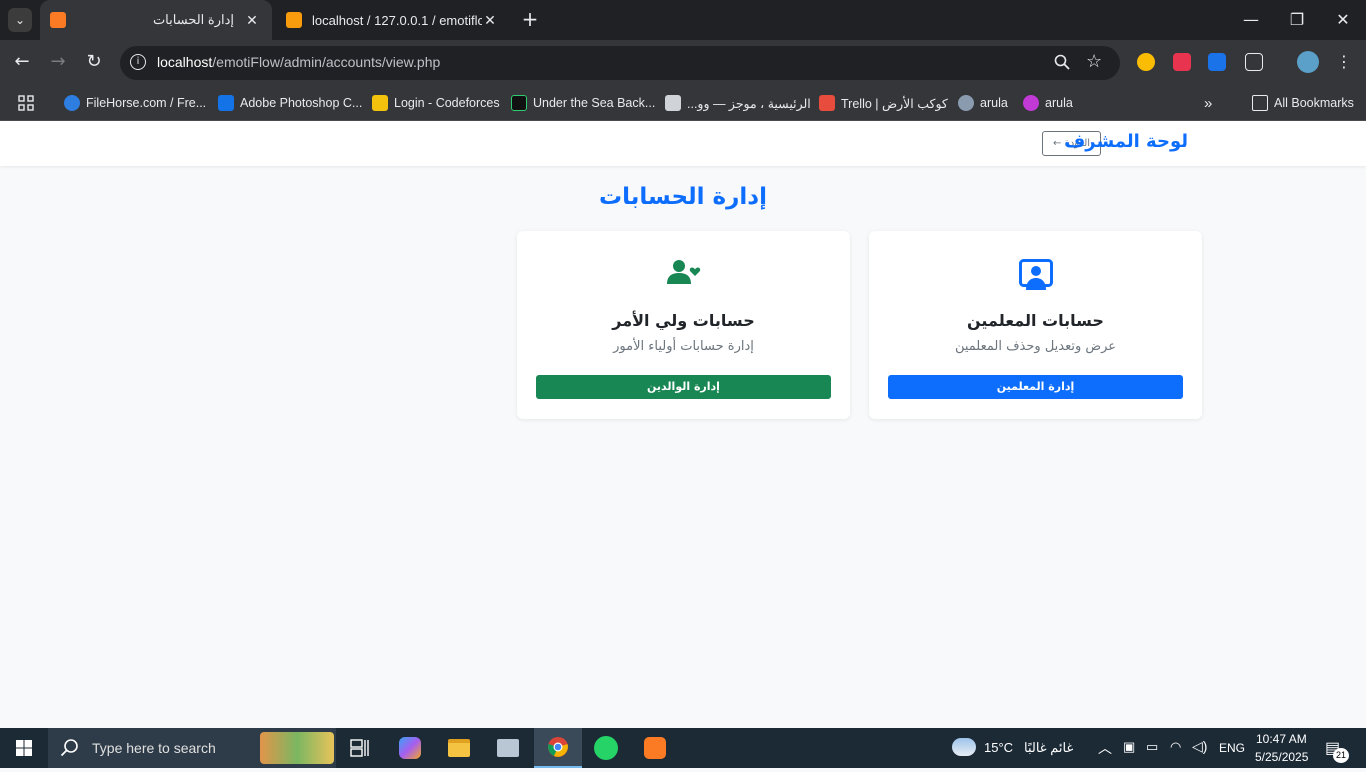 This screenshot has width=1366, height=772. Describe the element at coordinates (459, 748) in the screenshot. I see `file-explorer-icon` at that location.